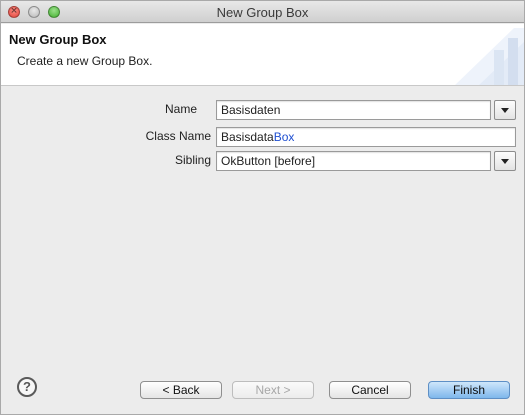 The image size is (525, 415). I want to click on name-dropdown-button, so click(505, 110).